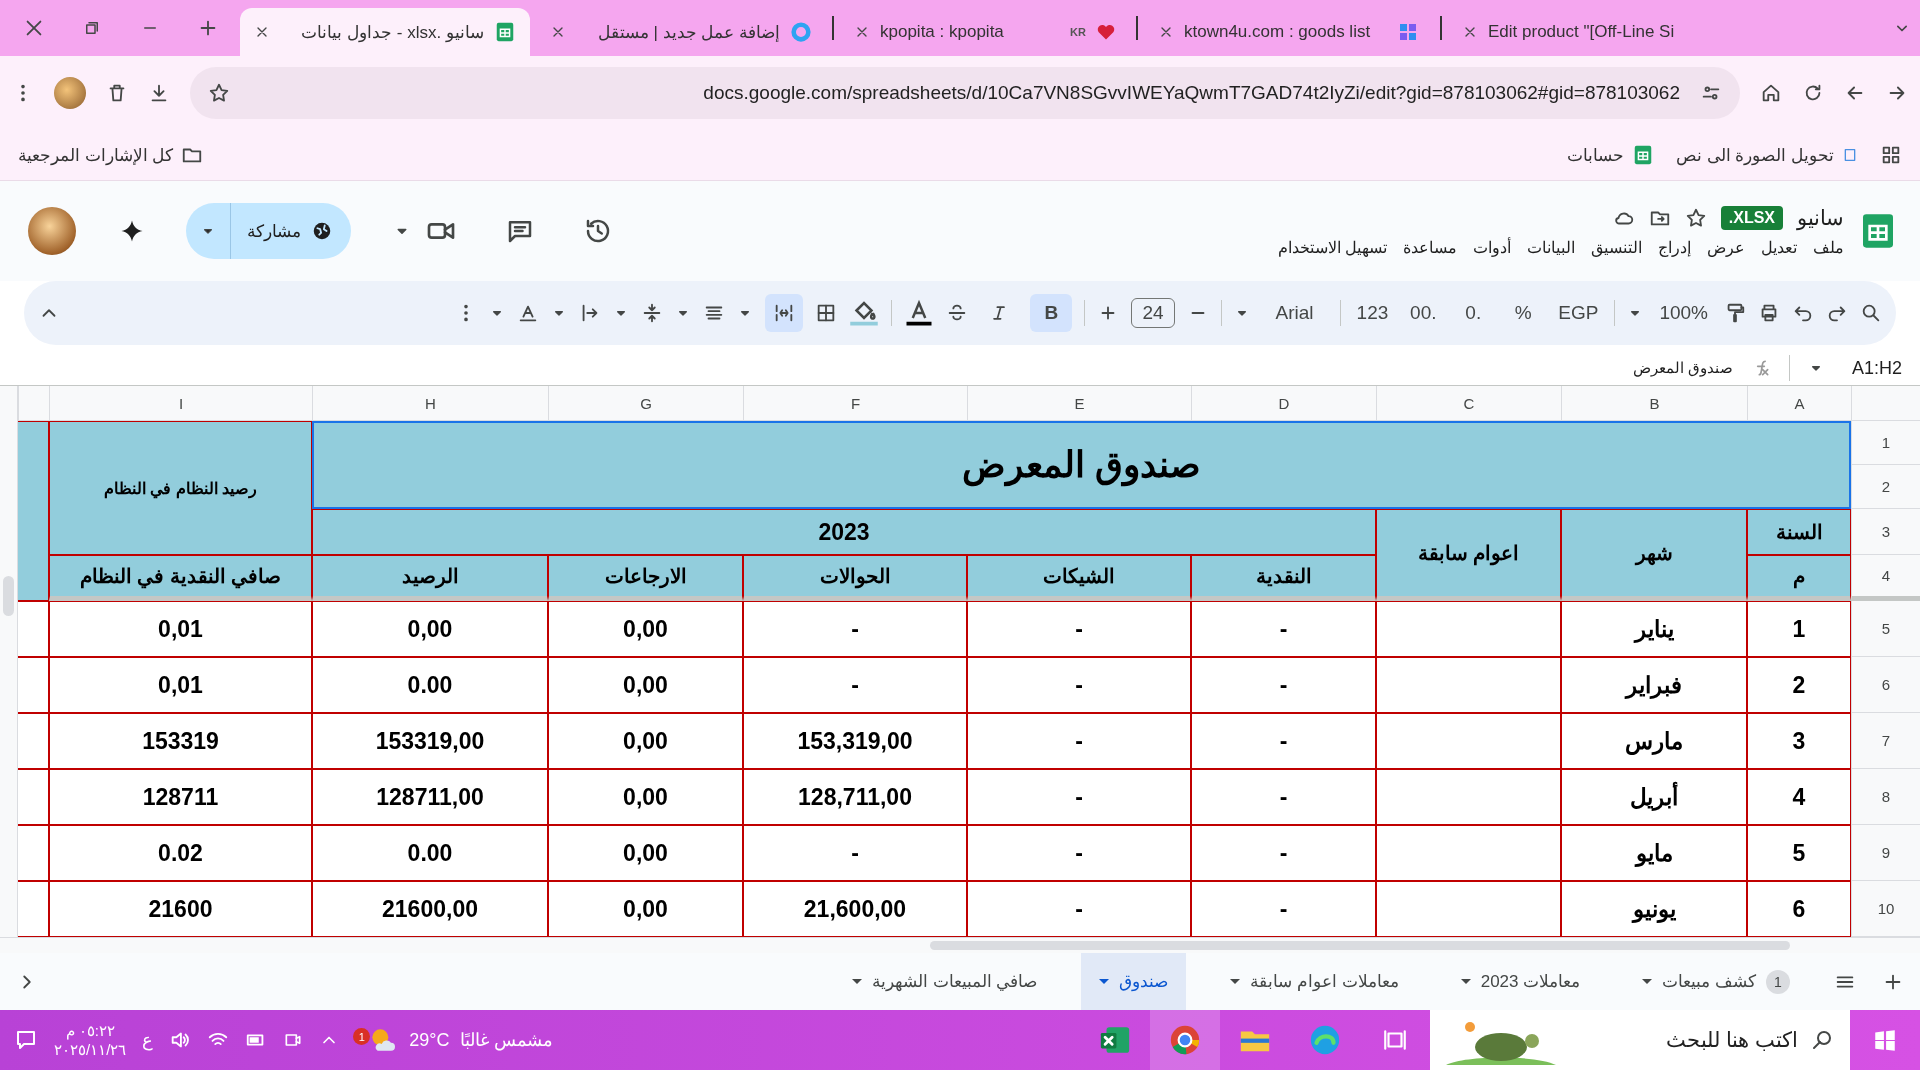 Image resolution: width=1920 pixels, height=1080 pixels. I want to click on column-header: G, so click(645, 403).